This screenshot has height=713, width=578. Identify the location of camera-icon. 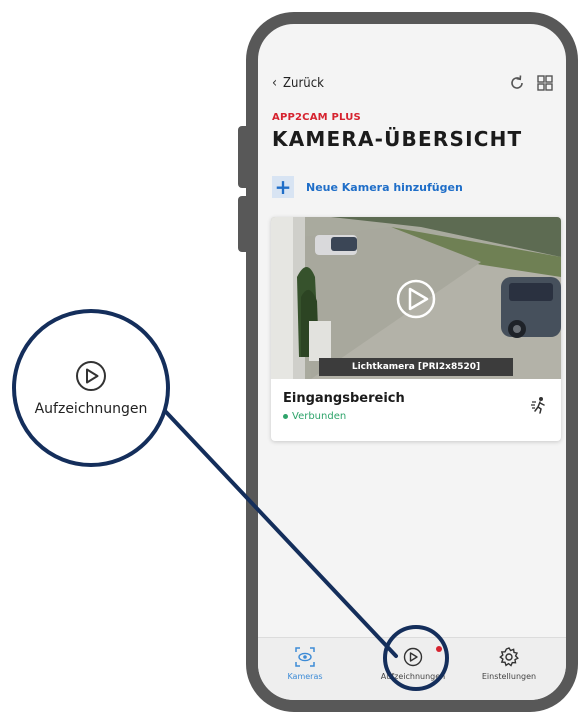
(305, 657).